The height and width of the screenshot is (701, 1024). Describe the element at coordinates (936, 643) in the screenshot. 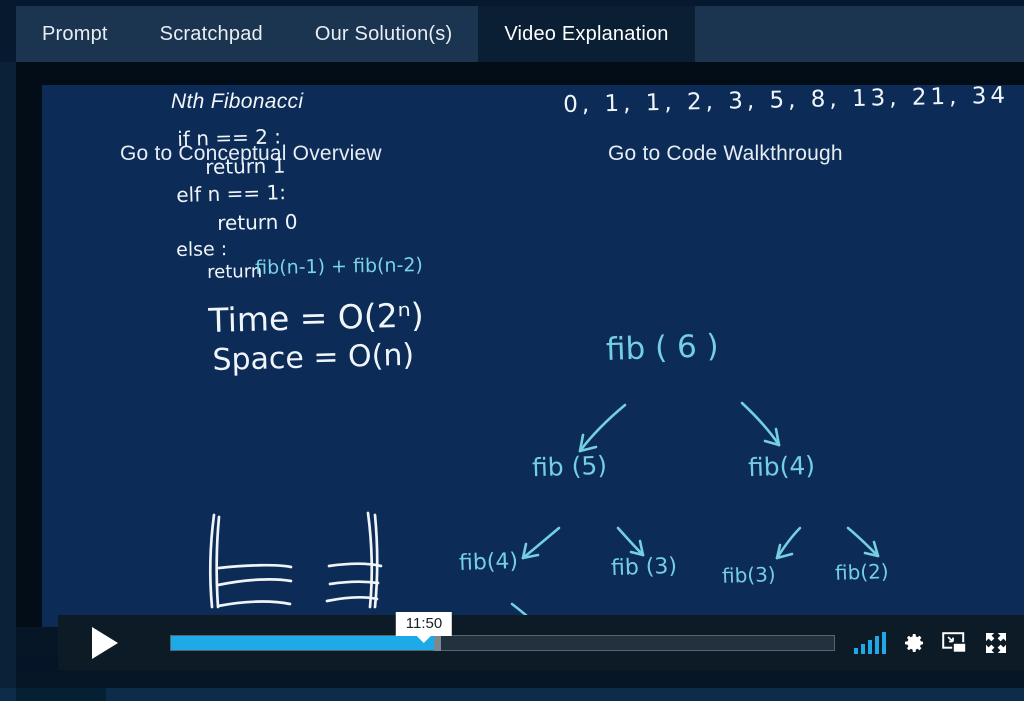

I see `controls-right-group` at that location.